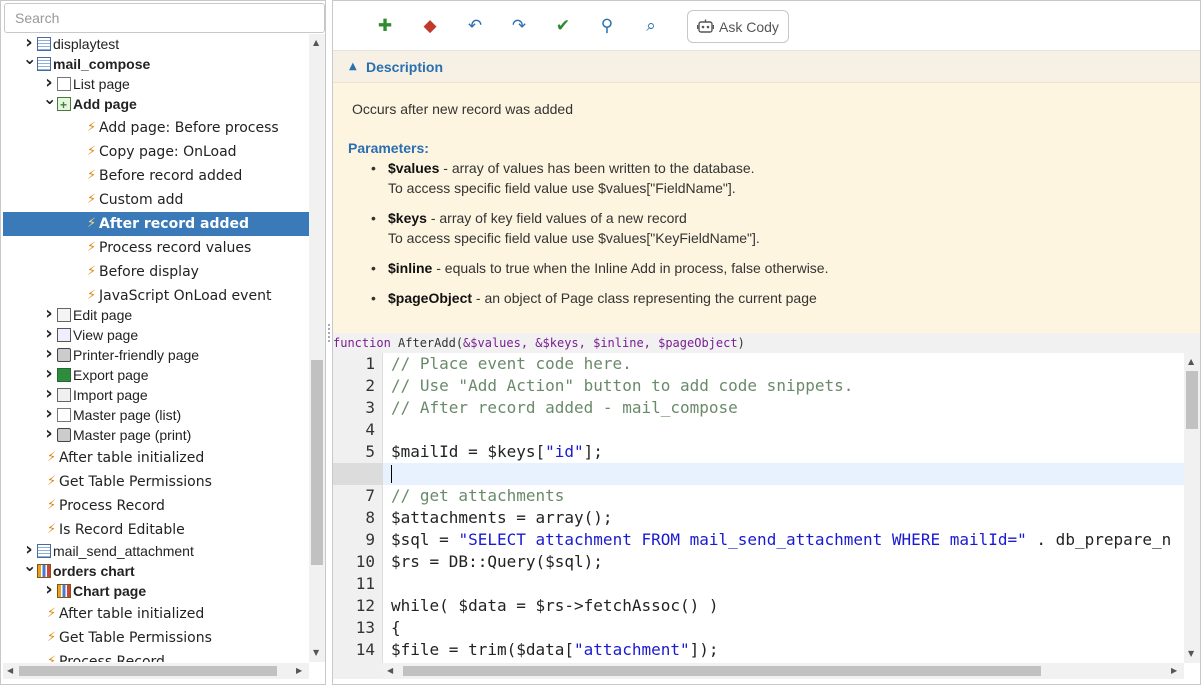 This screenshot has width=1201, height=685. I want to click on tree-item-label: Copy page: OnLoad, so click(168, 152).